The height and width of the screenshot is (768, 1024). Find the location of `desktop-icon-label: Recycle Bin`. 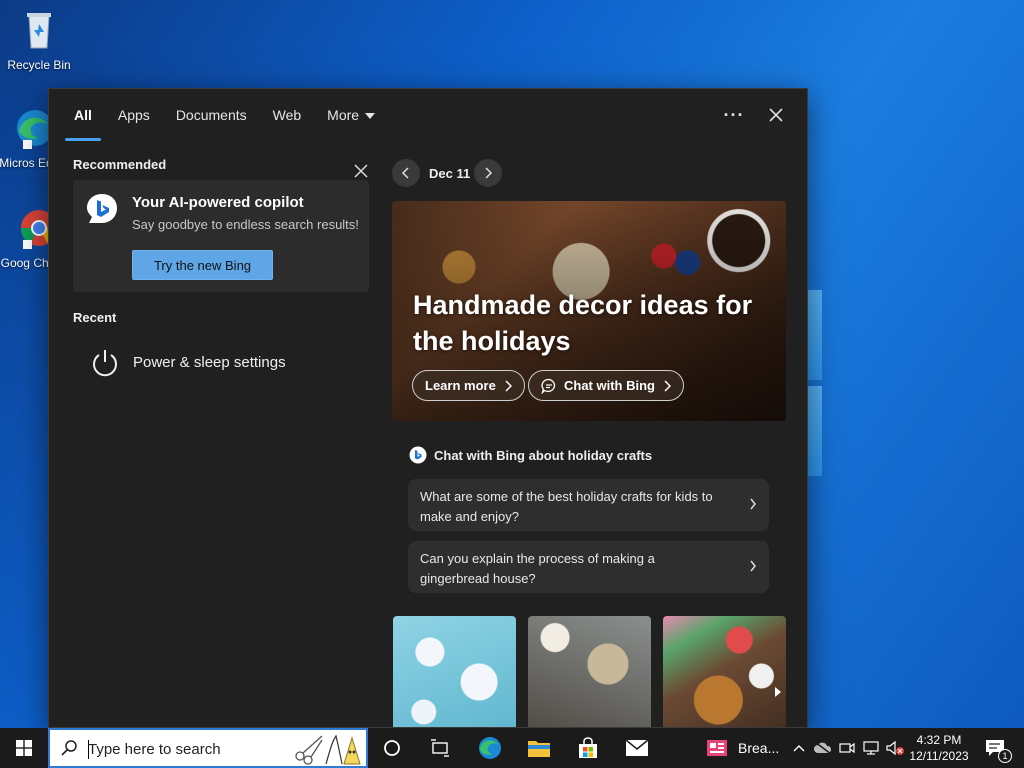

desktop-icon-label: Recycle Bin is located at coordinates (39, 65).